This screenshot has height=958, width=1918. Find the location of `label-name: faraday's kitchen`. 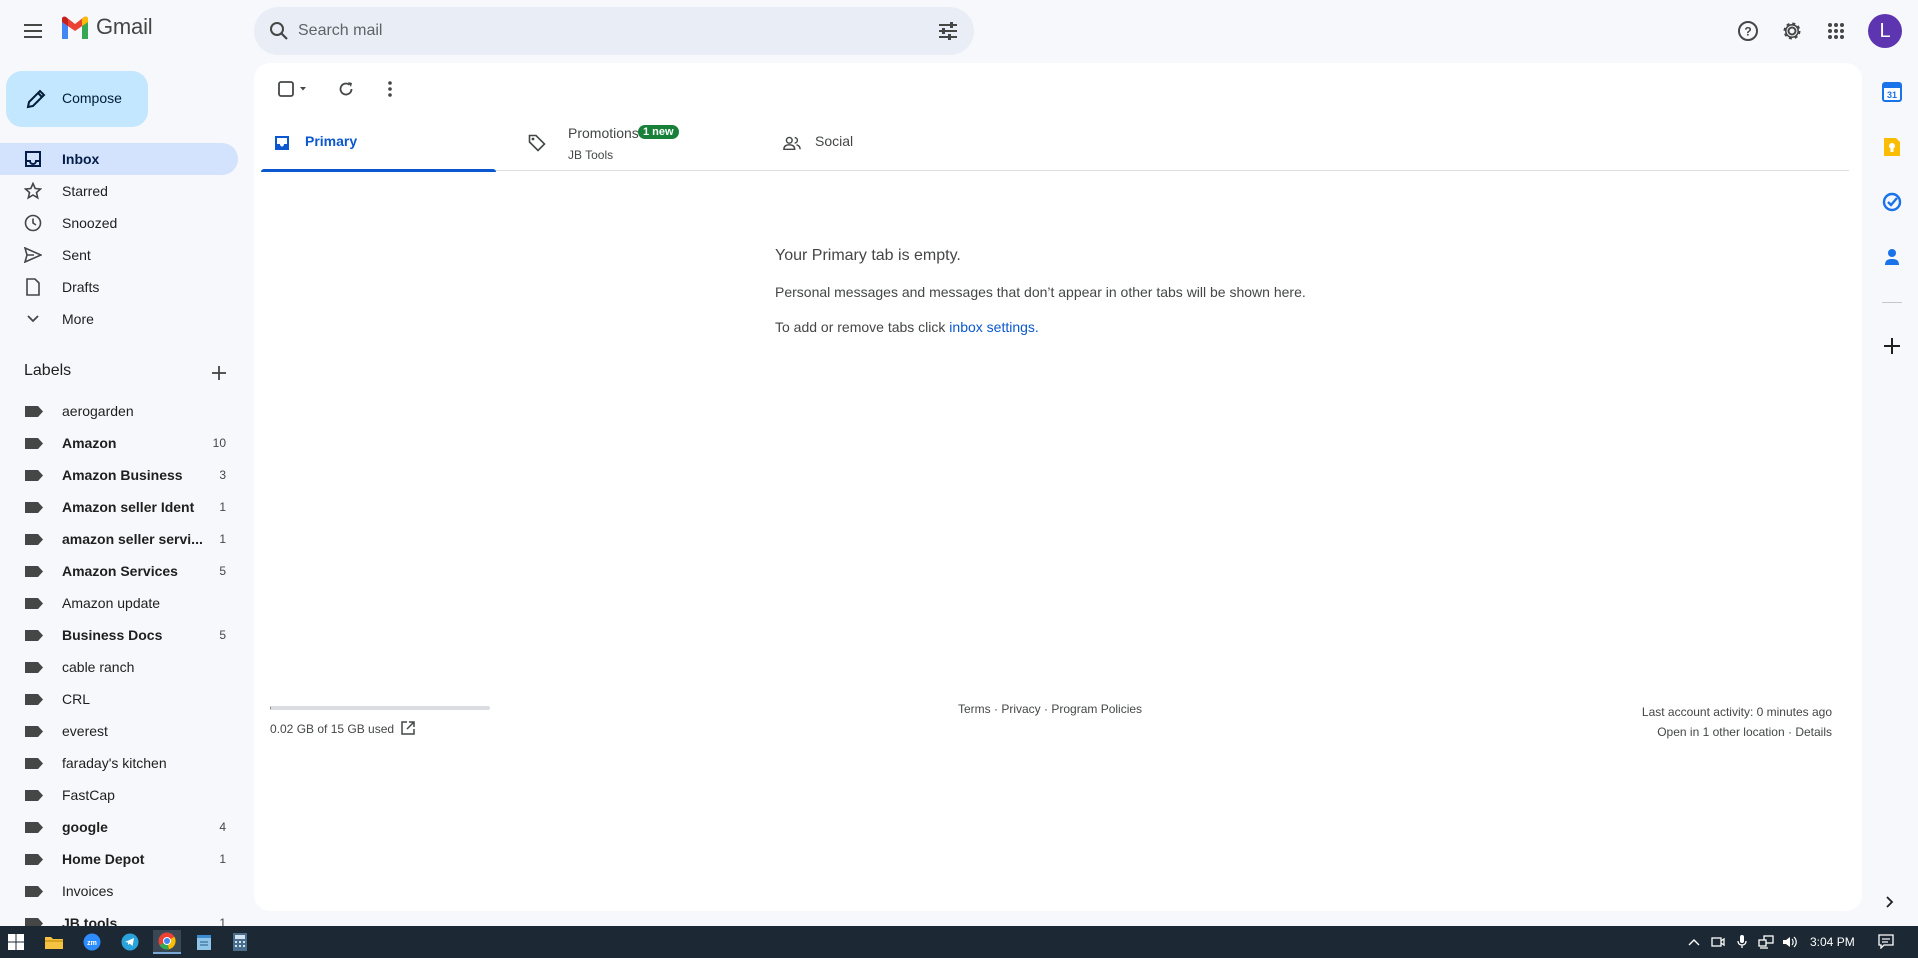

label-name: faraday's kitchen is located at coordinates (114, 763).